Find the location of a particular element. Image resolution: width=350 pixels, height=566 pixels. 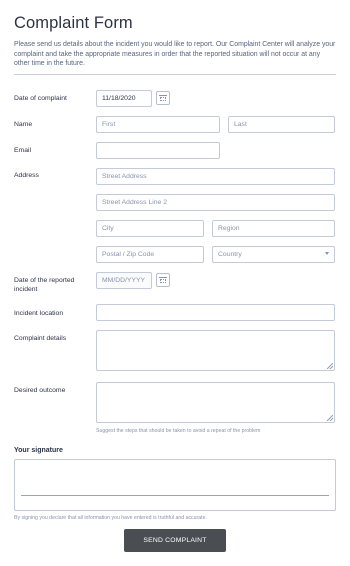

date-of-complaint-input: 11/18/2020 is located at coordinates (124, 98).